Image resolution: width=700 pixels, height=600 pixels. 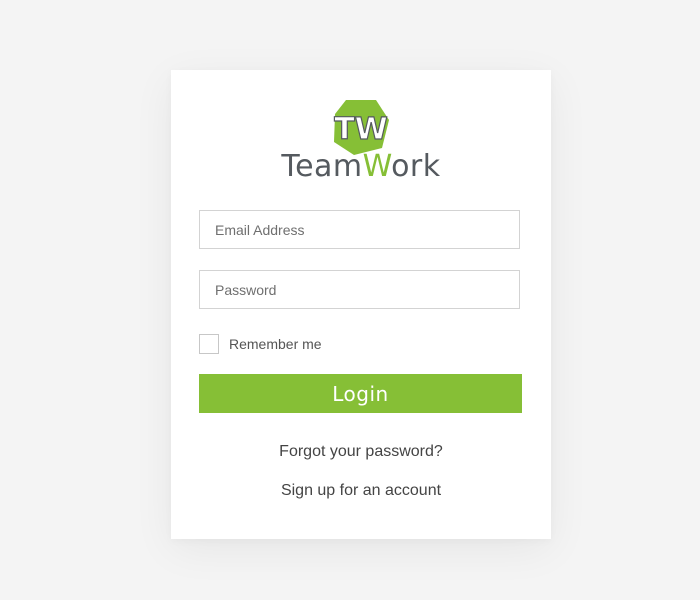 What do you see at coordinates (361, 452) in the screenshot?
I see `forgot-password-link: Forgot your password?` at bounding box center [361, 452].